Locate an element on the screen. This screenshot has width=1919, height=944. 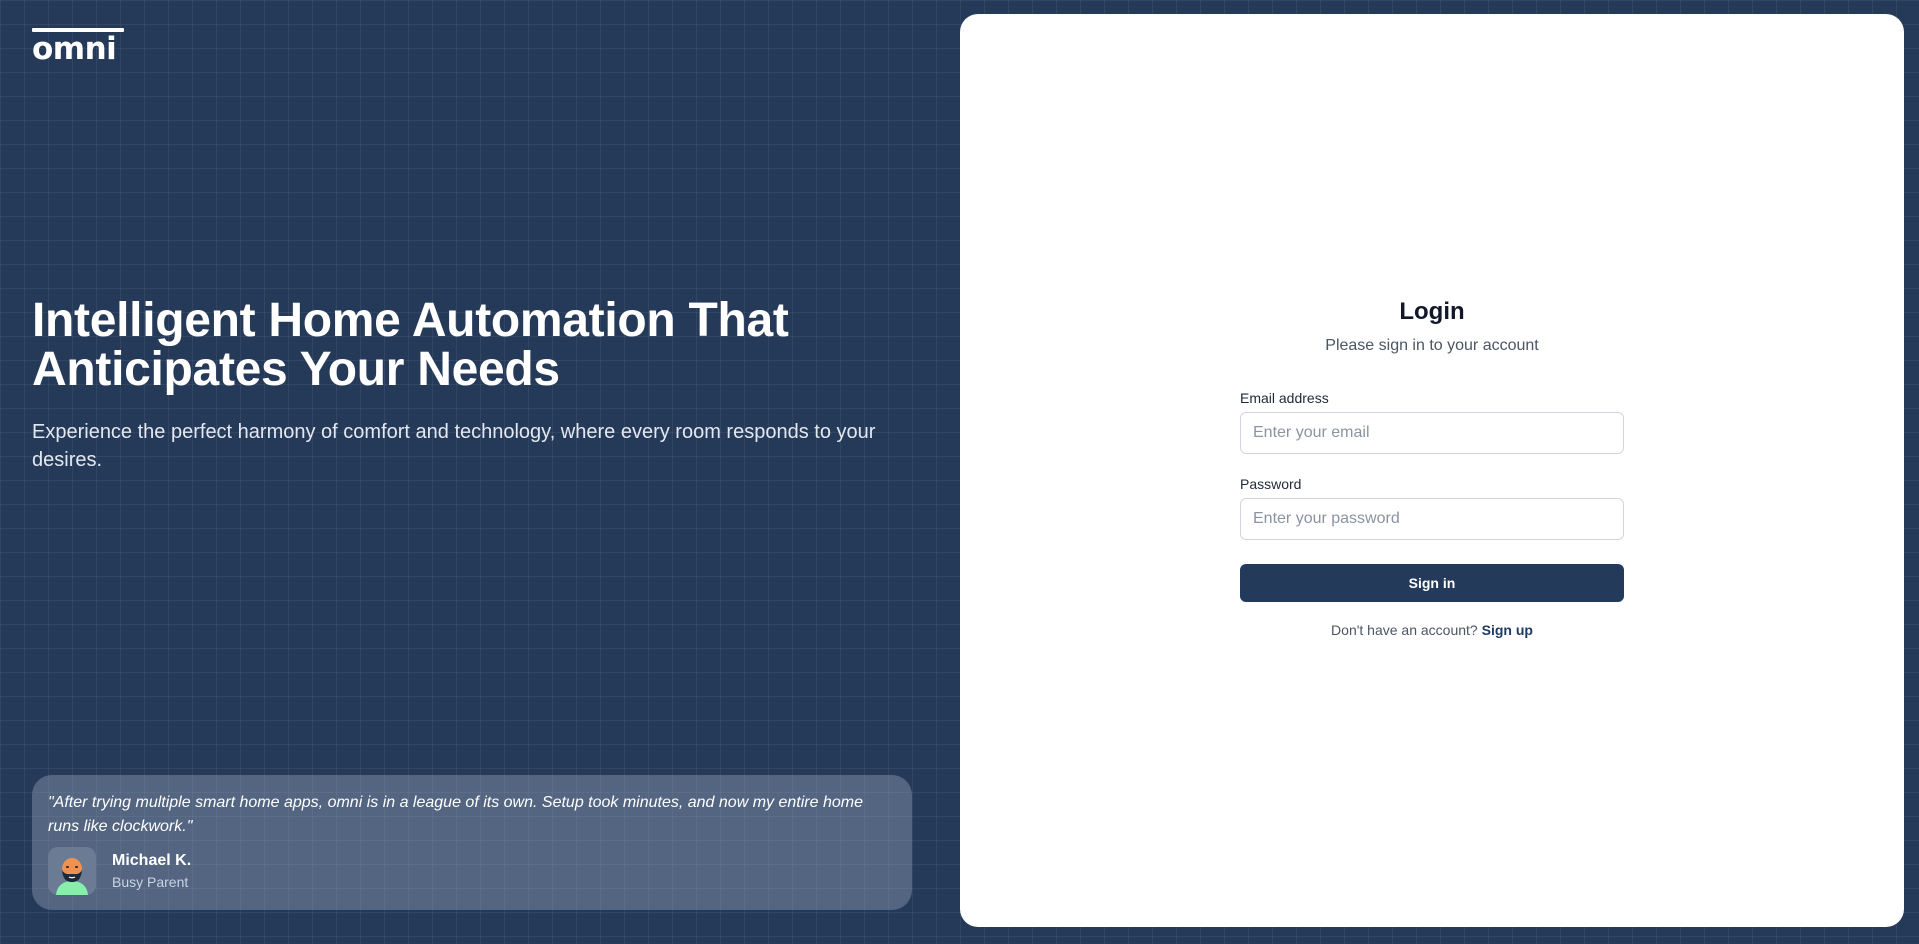
email-label: Email address is located at coordinates (1284, 398).